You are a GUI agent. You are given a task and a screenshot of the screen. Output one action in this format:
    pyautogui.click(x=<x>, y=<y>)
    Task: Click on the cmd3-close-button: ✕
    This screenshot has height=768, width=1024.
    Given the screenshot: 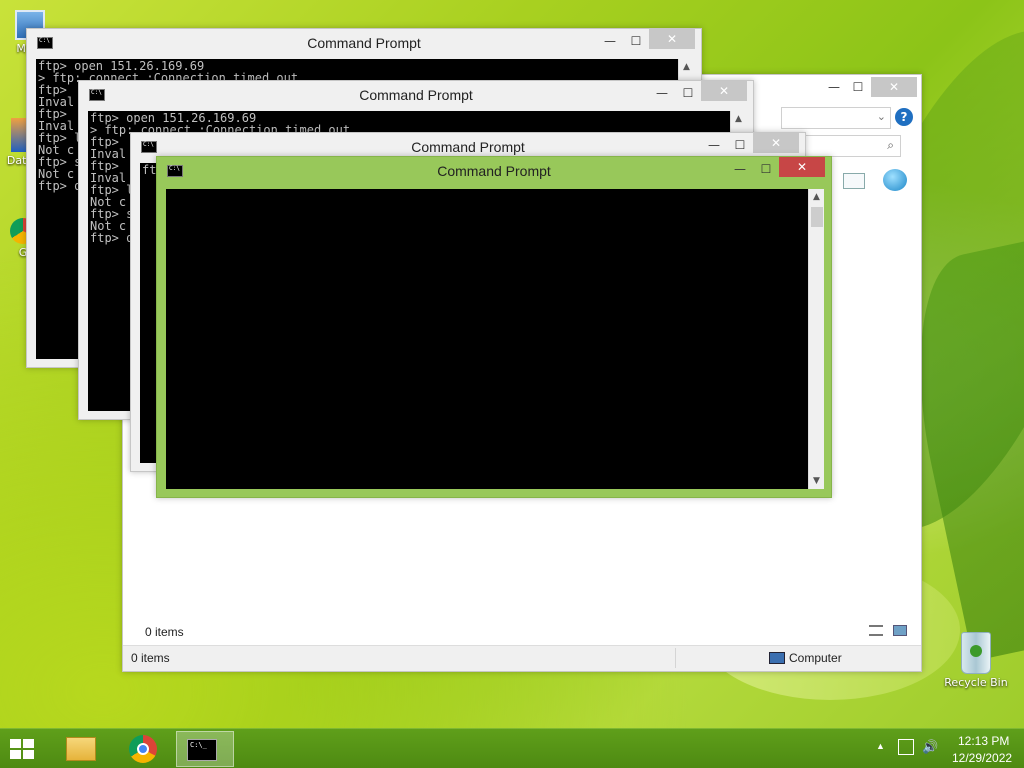 What is the action you would take?
    pyautogui.click(x=776, y=143)
    